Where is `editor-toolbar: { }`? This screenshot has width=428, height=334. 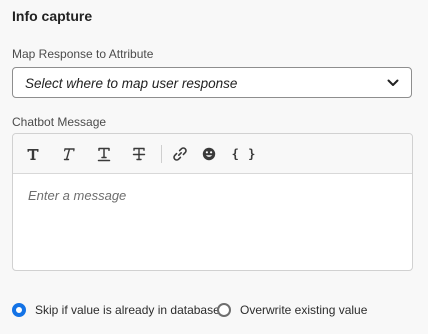
editor-toolbar: { } is located at coordinates (212, 154).